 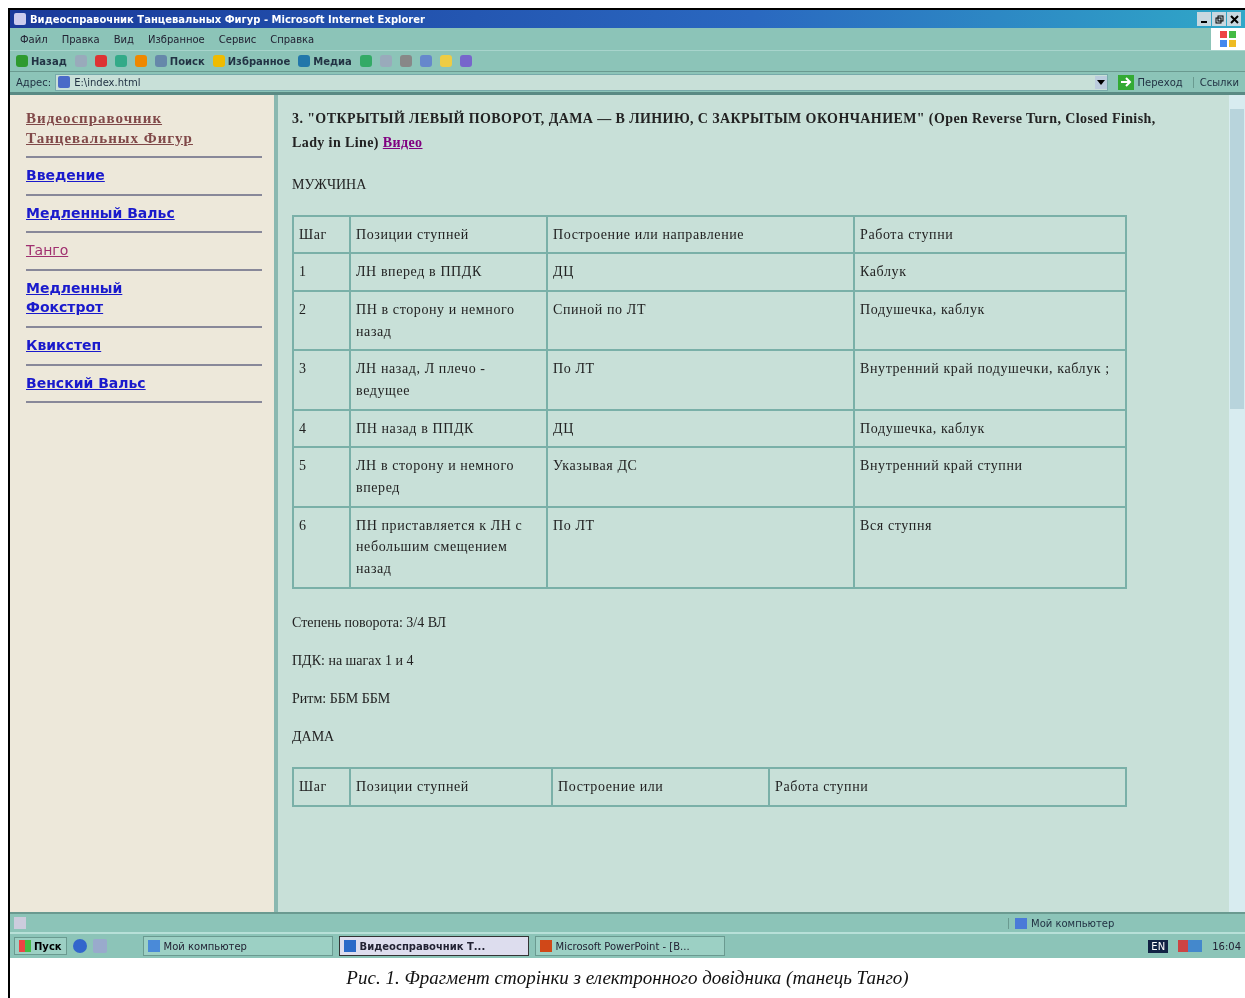 I want to click on go-button: Переход, so click(x=1150, y=82).